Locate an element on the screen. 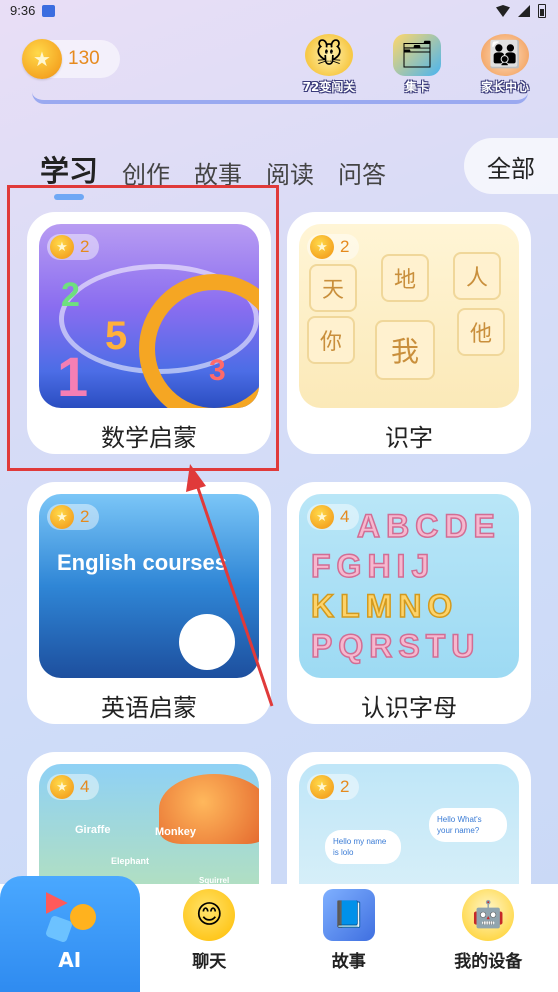 The height and width of the screenshot is (992, 558). nav-story-label: 故事 is located at coordinates (348, 962).